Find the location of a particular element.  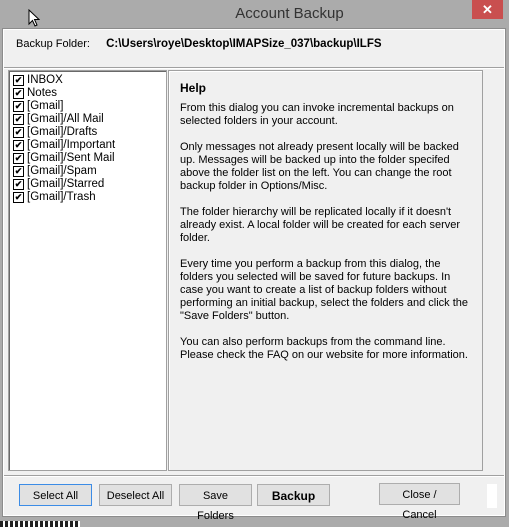

select-all-button: Select All is located at coordinates (55, 495).